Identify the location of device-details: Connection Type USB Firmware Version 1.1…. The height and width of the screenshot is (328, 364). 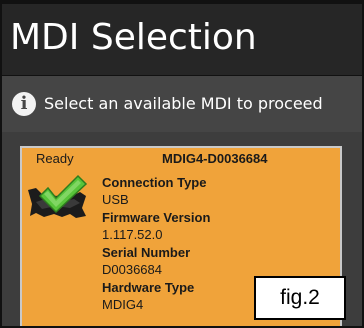
(156, 244).